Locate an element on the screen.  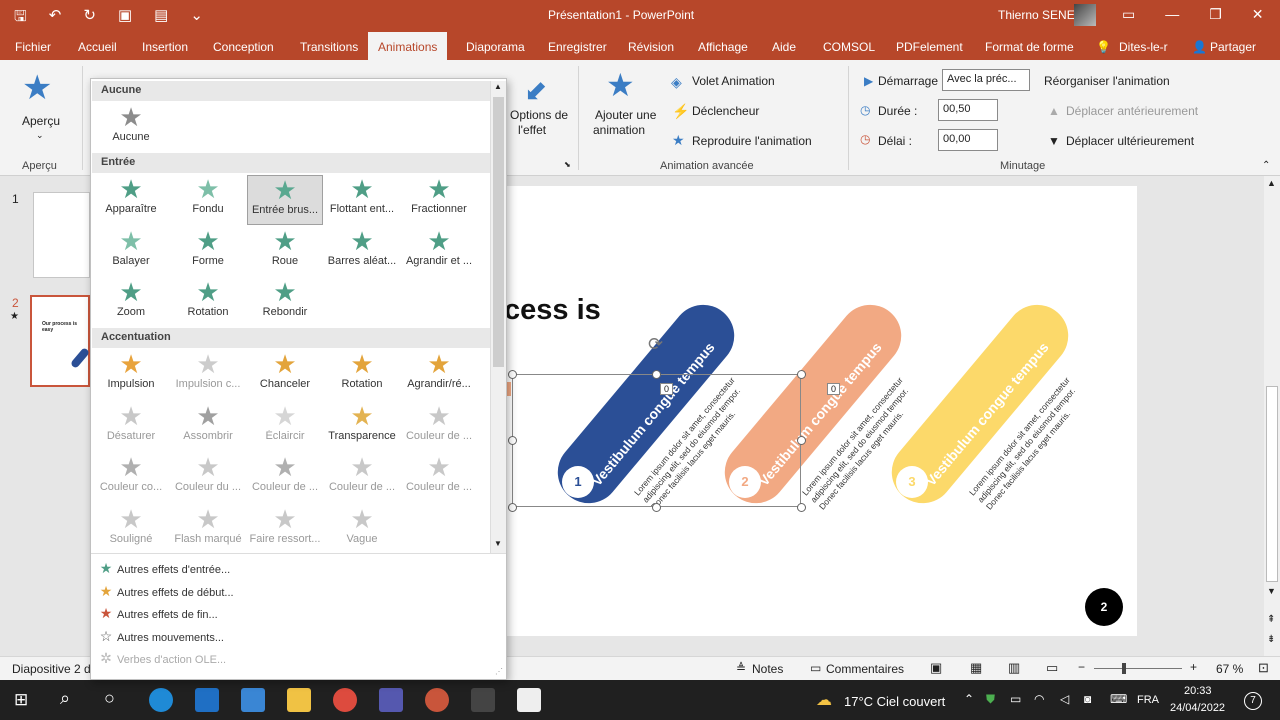
tab-enregistrer: Enregistrer is located at coordinates (577, 47).